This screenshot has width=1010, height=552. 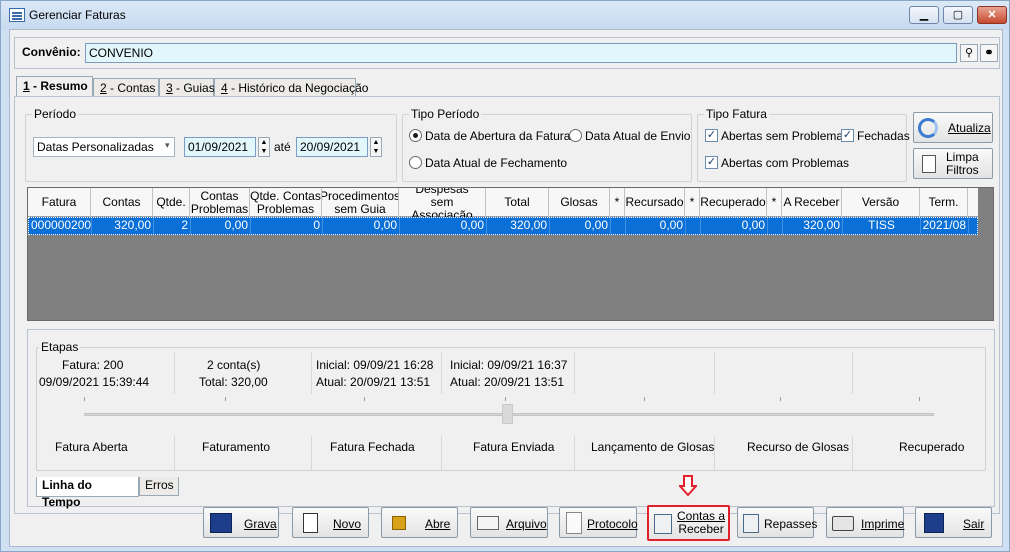 I want to click on check-abertas-sem: ✓, so click(x=711, y=135).